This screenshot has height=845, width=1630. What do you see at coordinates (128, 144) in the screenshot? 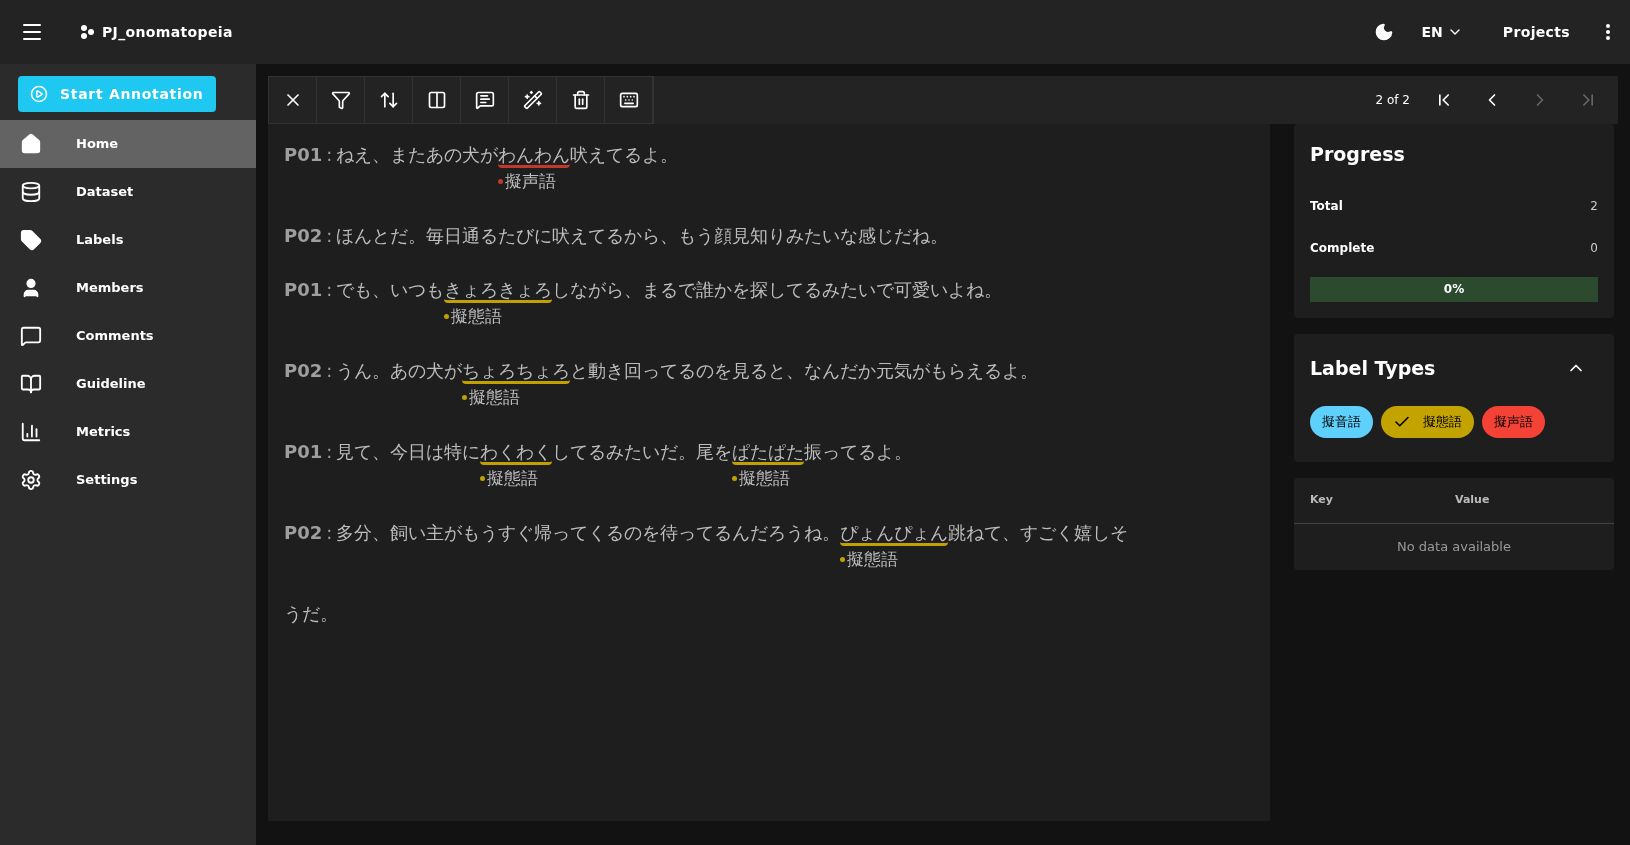
I see `nav-item: Home` at bounding box center [128, 144].